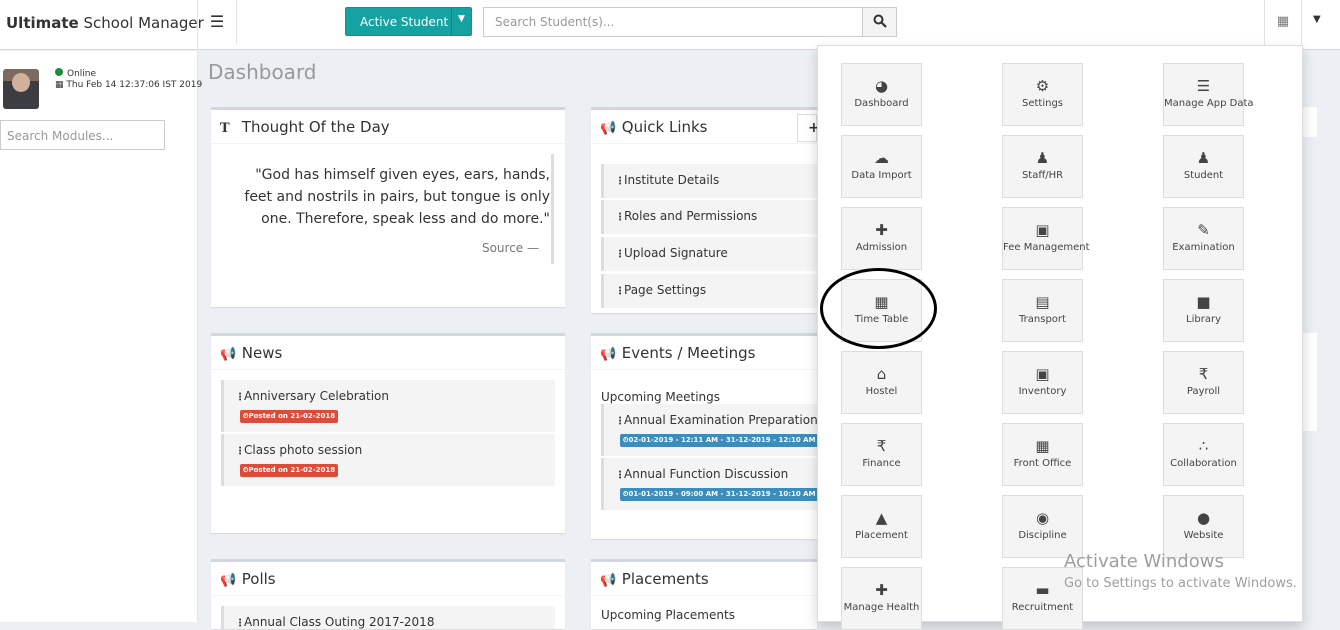 The image size is (1340, 630). Describe the element at coordinates (303, 450) in the screenshot. I see `news-item-title: Class photo session` at that location.